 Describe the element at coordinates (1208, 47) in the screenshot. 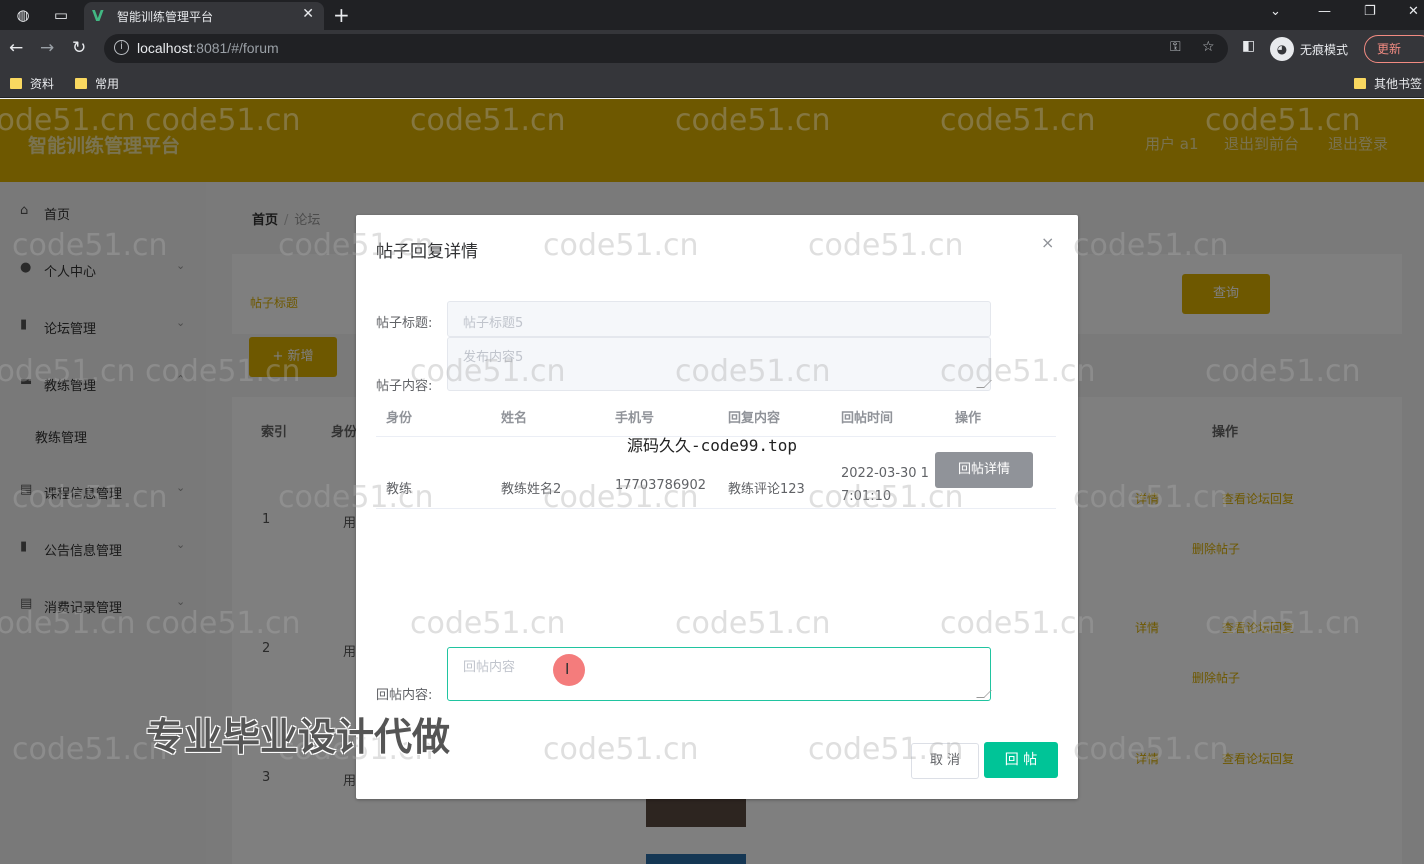

I see `star-icon: ☆` at that location.